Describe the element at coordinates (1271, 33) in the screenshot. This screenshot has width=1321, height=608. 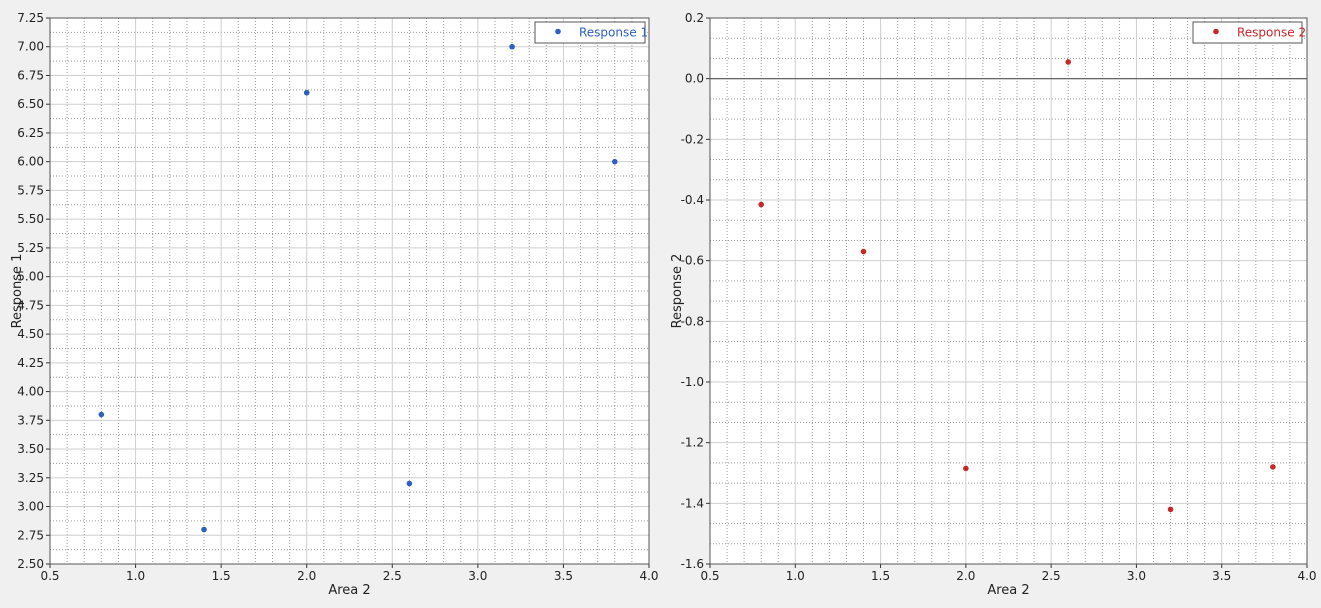
I see `legend-label: Response 2` at that location.